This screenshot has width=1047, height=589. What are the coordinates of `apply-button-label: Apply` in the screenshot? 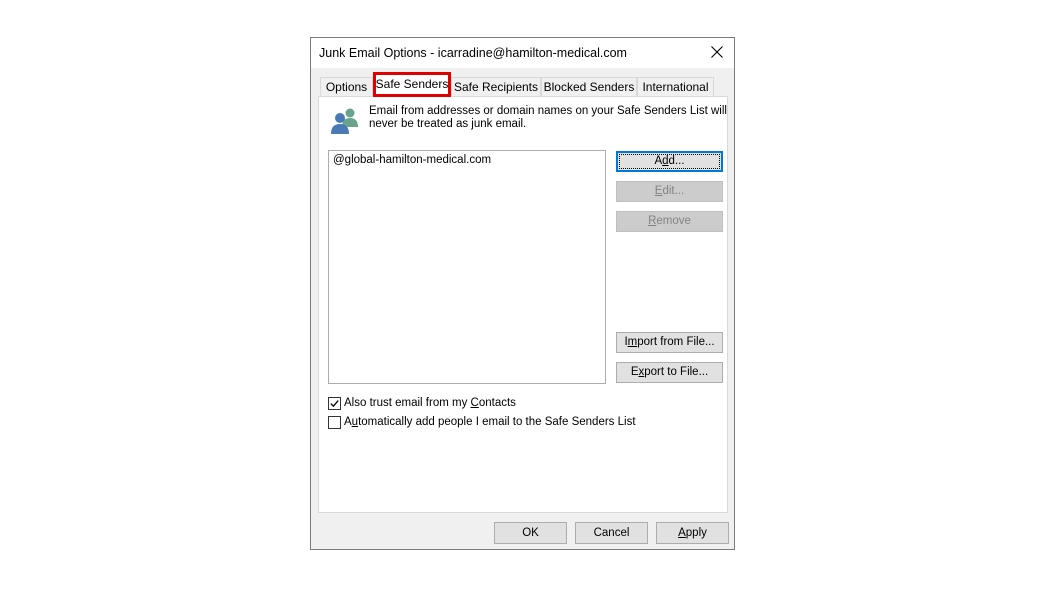 It's located at (692, 533).